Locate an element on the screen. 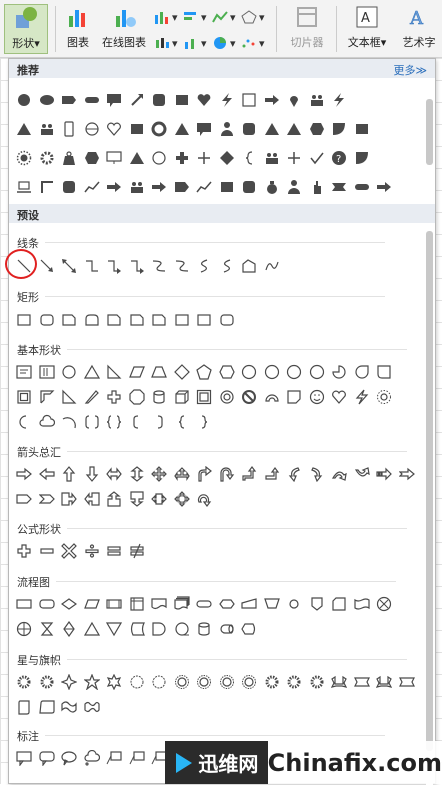  shape-star-n-icon is located at coordinates (159, 682).